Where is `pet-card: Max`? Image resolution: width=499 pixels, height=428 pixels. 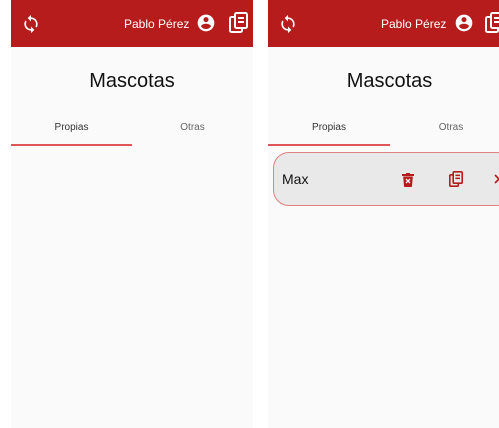
pet-card: Max is located at coordinates (386, 179).